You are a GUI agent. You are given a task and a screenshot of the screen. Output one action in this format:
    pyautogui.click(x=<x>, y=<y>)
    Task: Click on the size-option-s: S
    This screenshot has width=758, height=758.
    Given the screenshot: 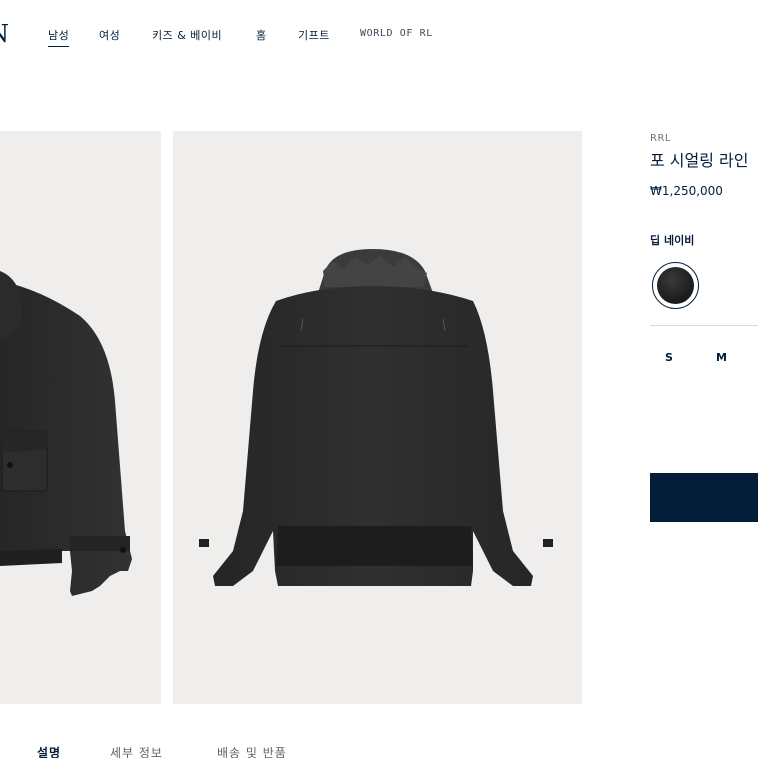 What is the action you would take?
    pyautogui.click(x=669, y=357)
    